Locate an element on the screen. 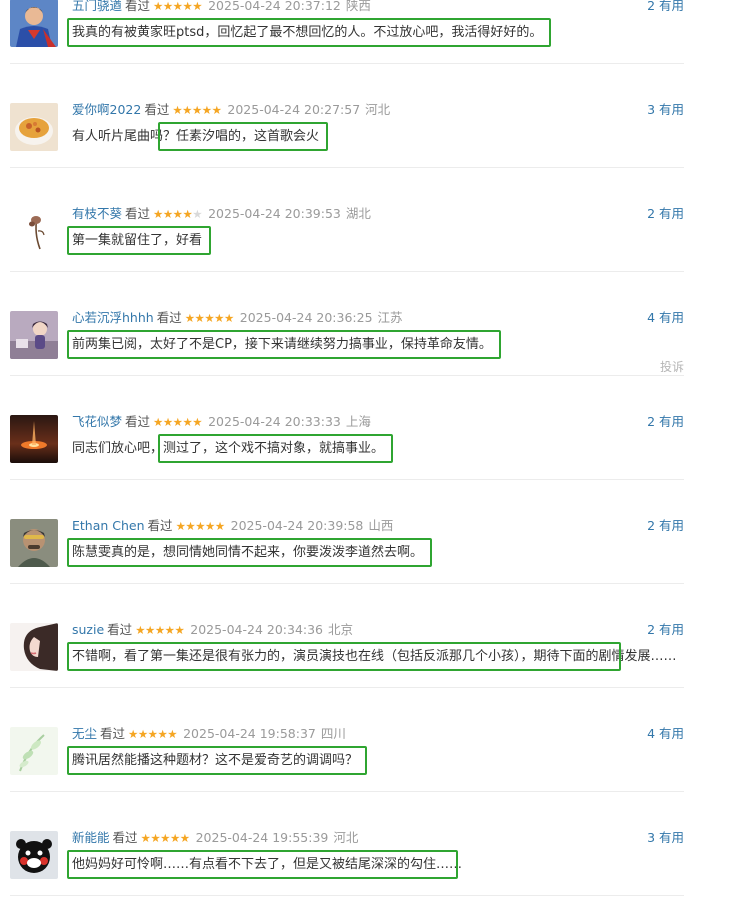 This screenshot has width=731, height=923. comment-meta: 新能能 看过 ★★★★★ 2025-04-24 19:55:39 河北 is located at coordinates (215, 838).